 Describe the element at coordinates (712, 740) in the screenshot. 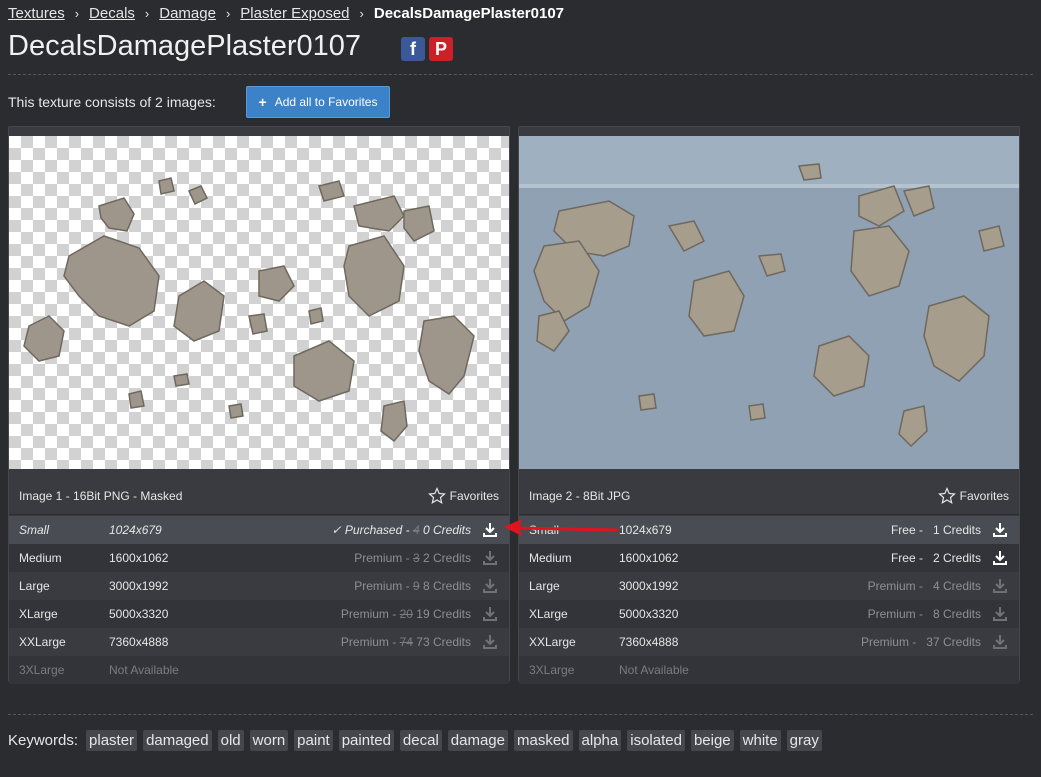

I see `keyword-tag: beige` at that location.